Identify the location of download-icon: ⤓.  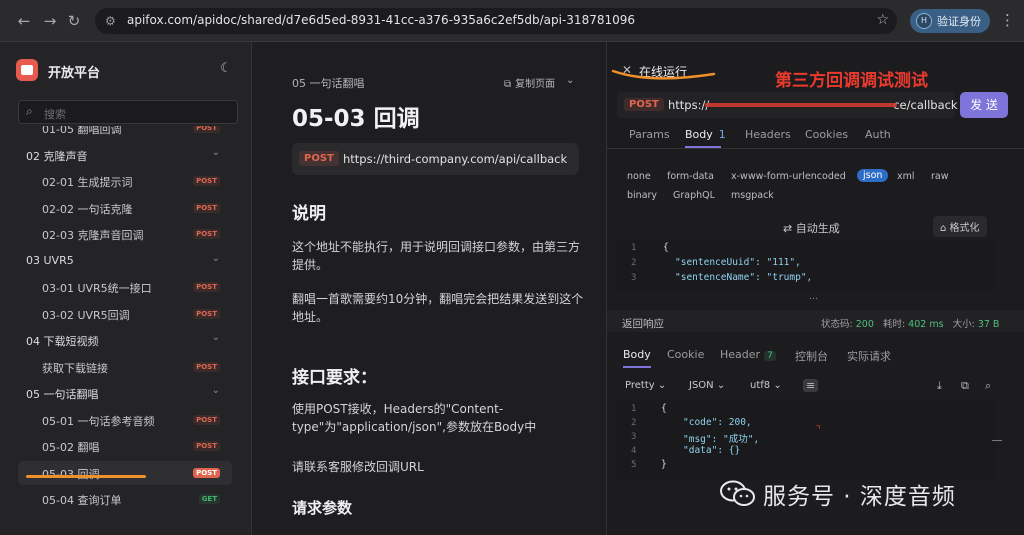
(939, 386).